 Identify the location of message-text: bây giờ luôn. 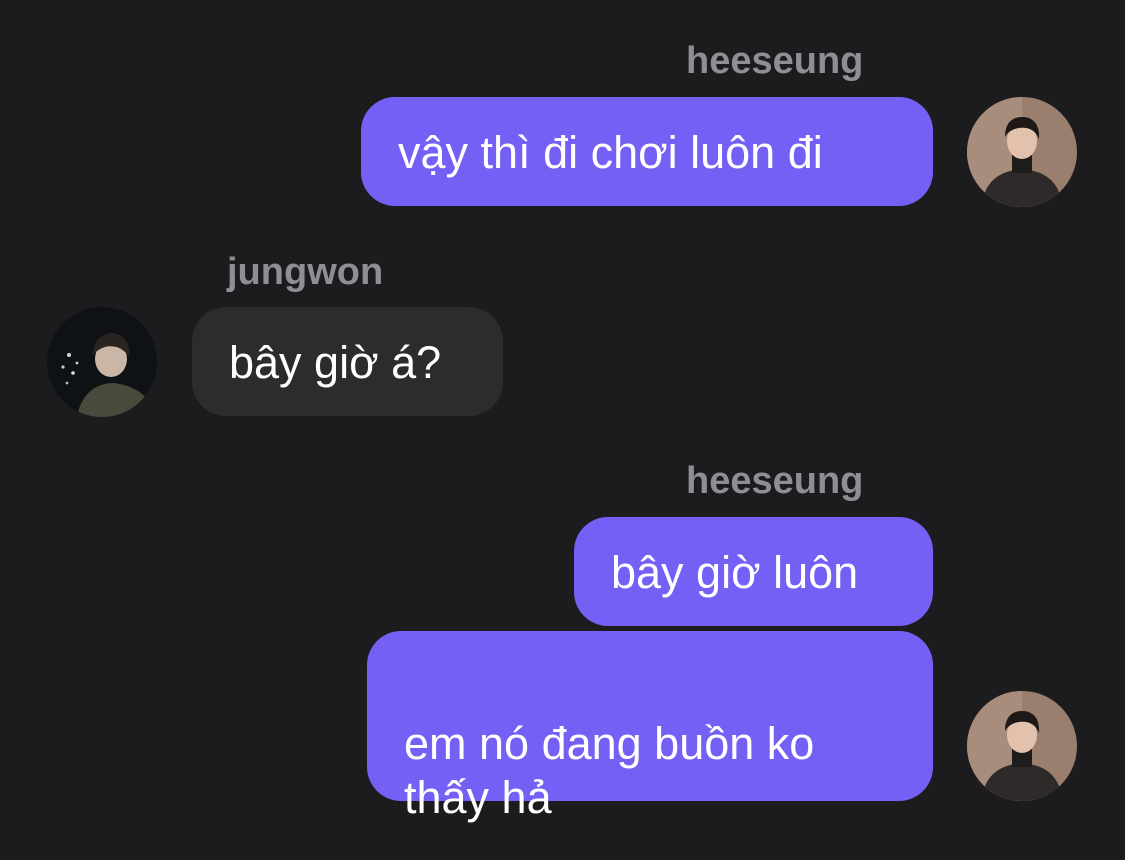
(735, 572).